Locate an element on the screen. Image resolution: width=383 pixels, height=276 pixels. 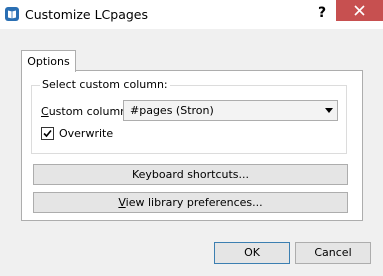
group-title: Select custom column: is located at coordinates (105, 84).